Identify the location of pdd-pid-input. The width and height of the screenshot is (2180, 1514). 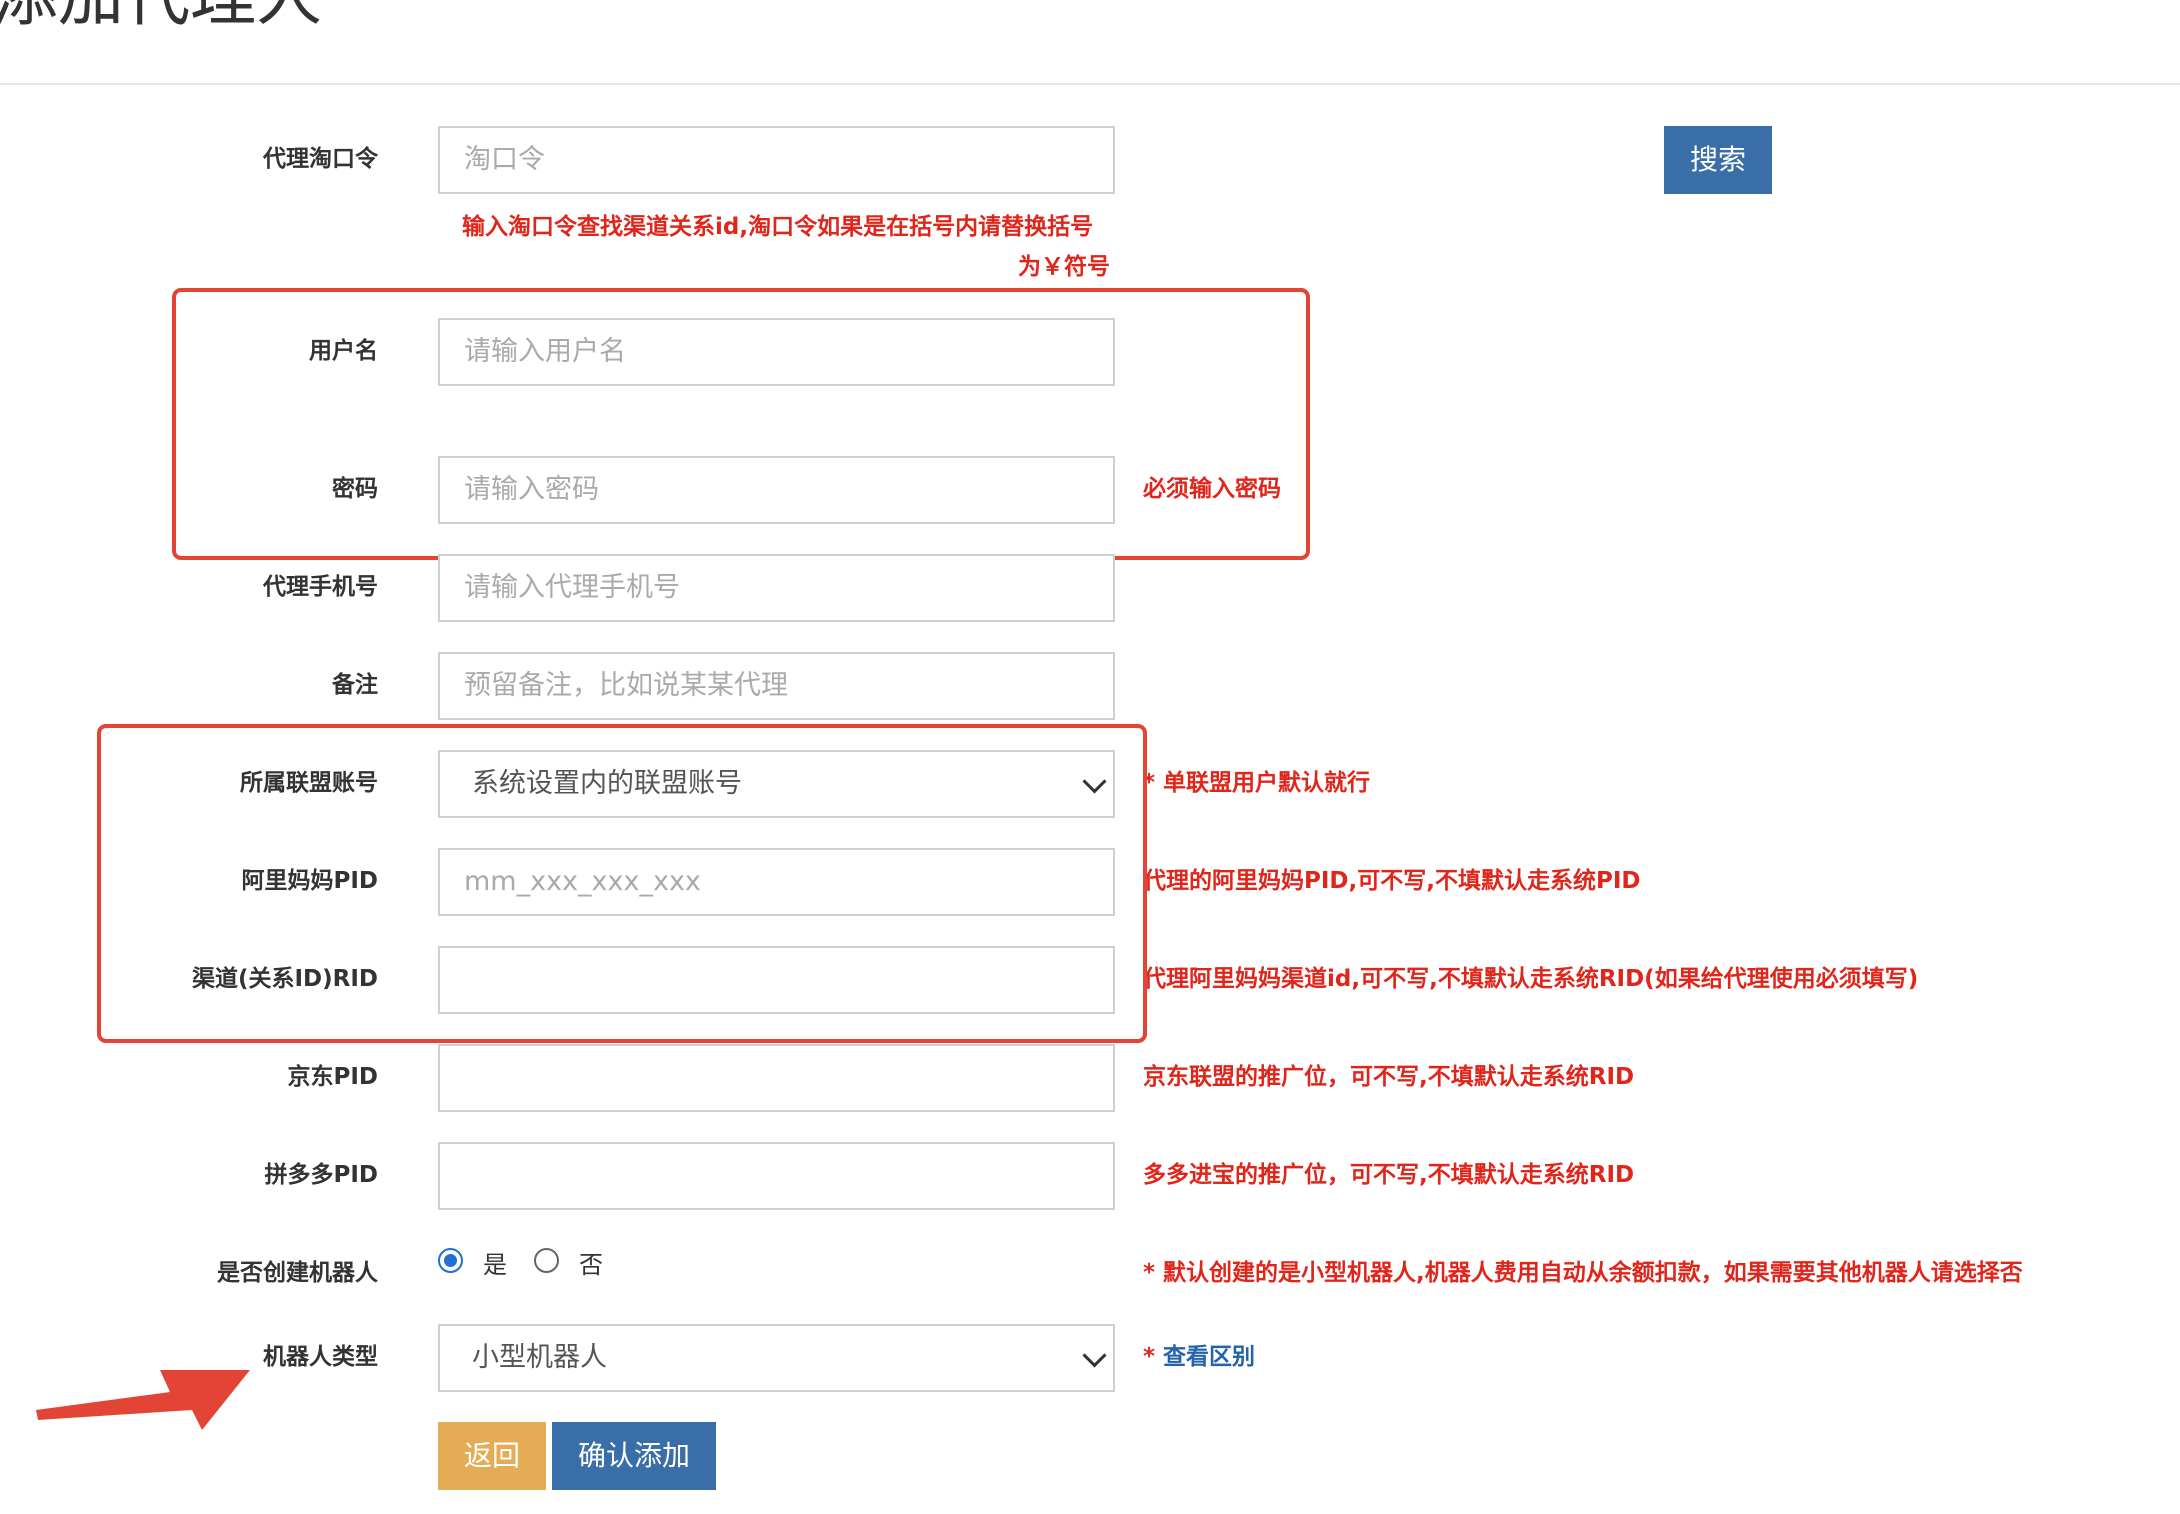
(776, 1176).